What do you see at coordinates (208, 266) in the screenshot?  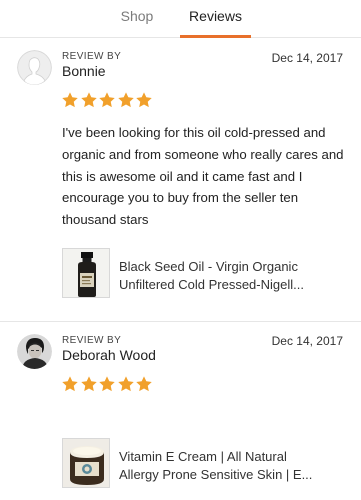 I see `product-title-line: Black Seed Oil - Virgin Organic` at bounding box center [208, 266].